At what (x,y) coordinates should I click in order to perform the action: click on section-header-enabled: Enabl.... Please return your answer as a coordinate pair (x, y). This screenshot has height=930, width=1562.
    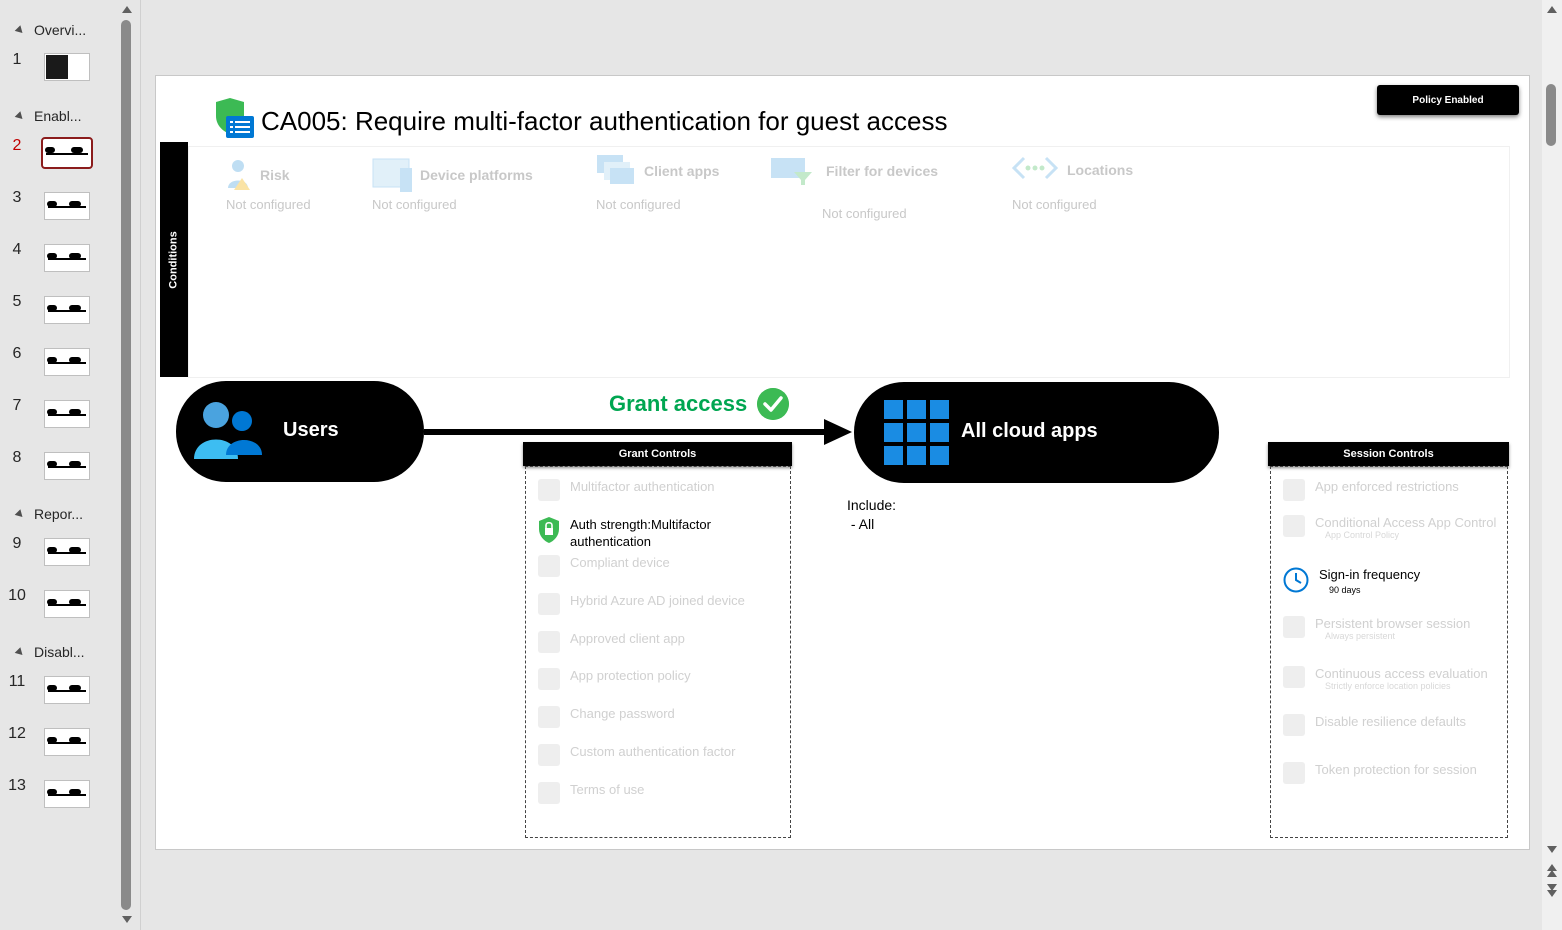
    Looking at the image, I should click on (47, 116).